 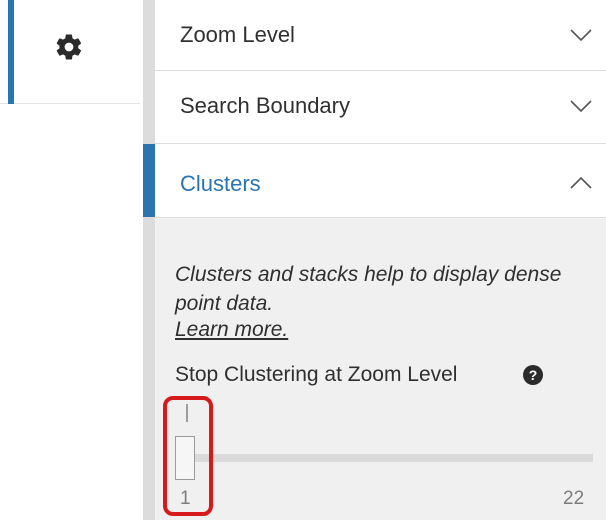 What do you see at coordinates (11, 52) in the screenshot?
I see `active-tab-indicator` at bounding box center [11, 52].